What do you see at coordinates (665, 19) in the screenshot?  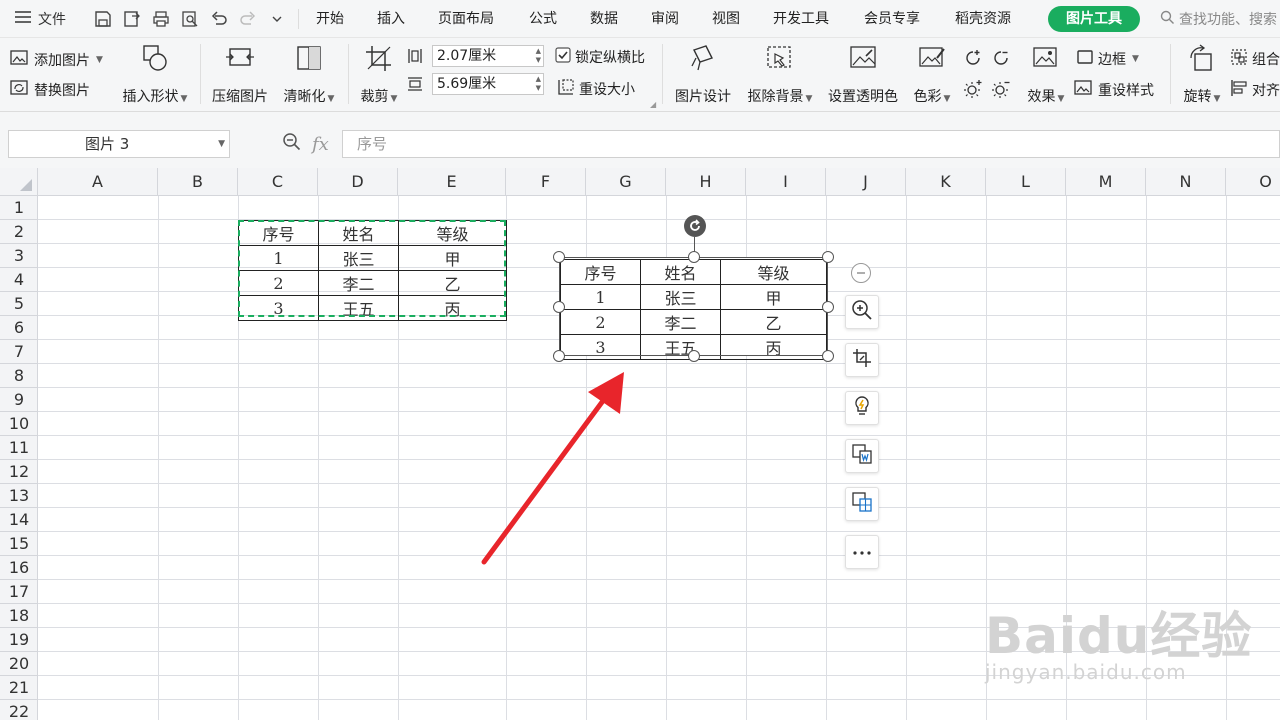 I see `tab-review: 审阅` at bounding box center [665, 19].